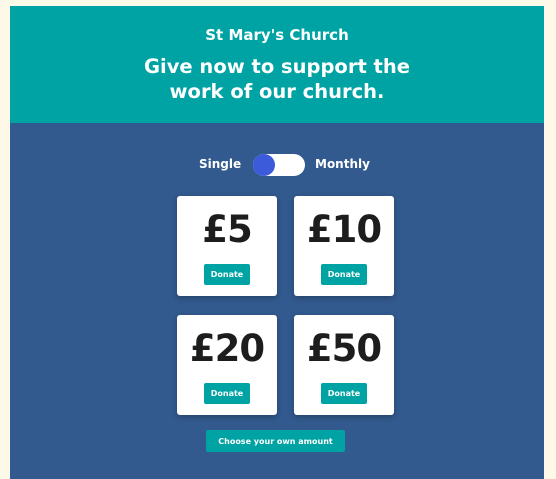 The image size is (556, 479). Describe the element at coordinates (344, 348) in the screenshot. I see `donation-amount: £50` at that location.